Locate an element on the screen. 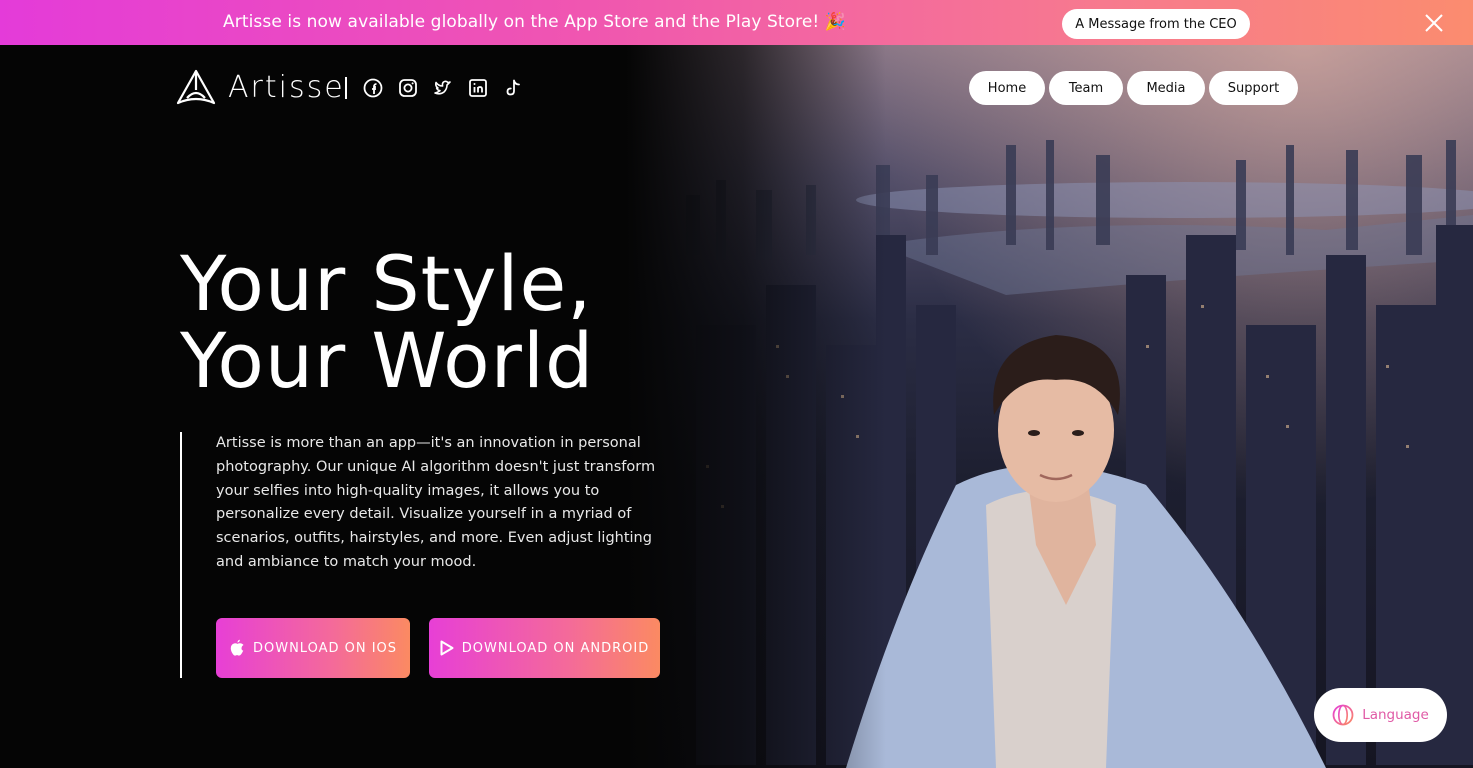  download-android-button: DOWNLOAD ON ANDROID is located at coordinates (544, 648).